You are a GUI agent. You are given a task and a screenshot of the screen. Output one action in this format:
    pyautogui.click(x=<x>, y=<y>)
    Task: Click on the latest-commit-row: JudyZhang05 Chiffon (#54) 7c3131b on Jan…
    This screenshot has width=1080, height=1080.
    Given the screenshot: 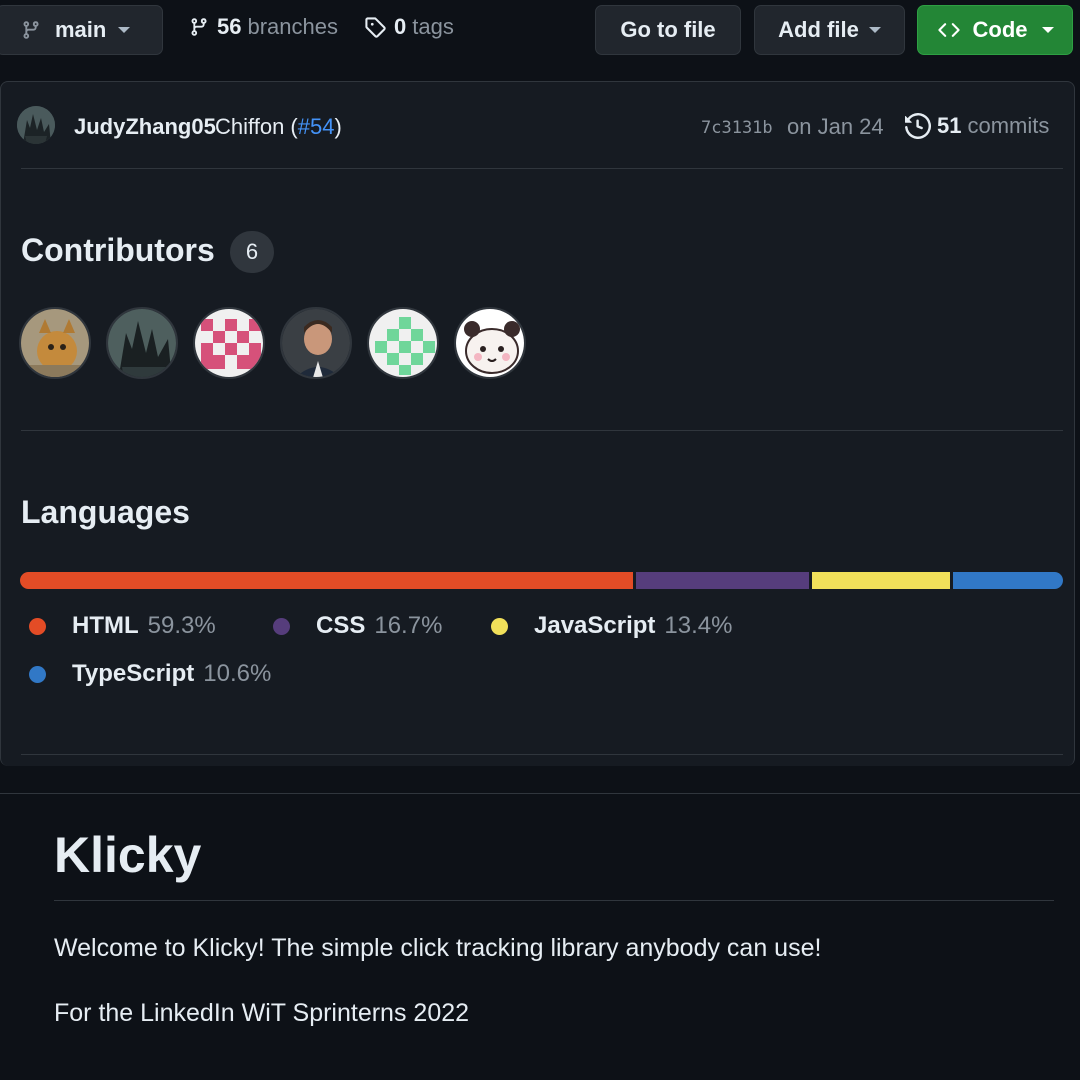 What is the action you would take?
    pyautogui.click(x=538, y=125)
    